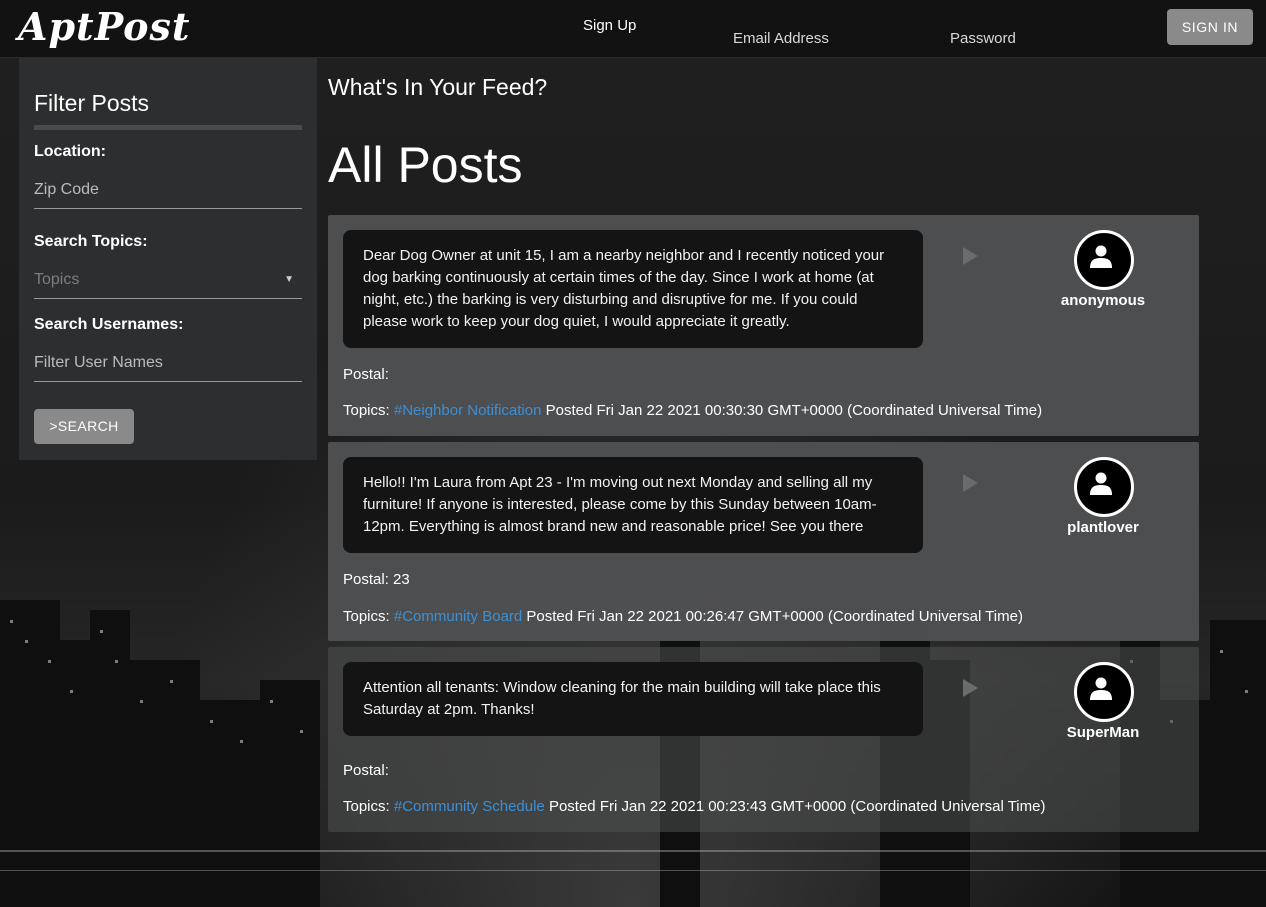 The height and width of the screenshot is (907, 1266). Describe the element at coordinates (168, 280) in the screenshot. I see `topics-select: Topics ▼` at that location.